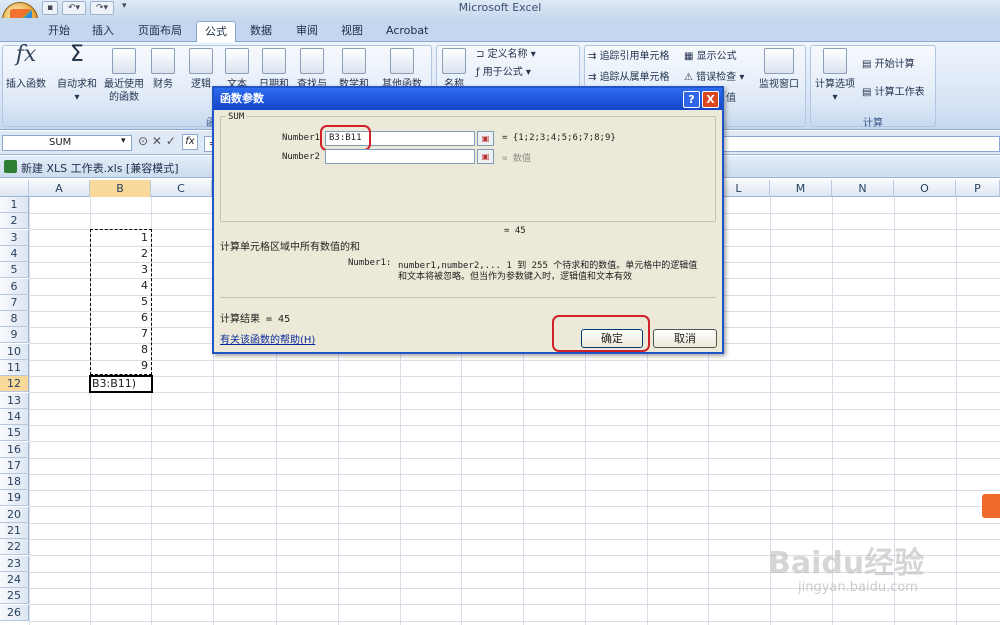 This screenshot has height=625, width=1000. Describe the element at coordinates (120, 334) in the screenshot. I see `cell-b9: 7` at that location.